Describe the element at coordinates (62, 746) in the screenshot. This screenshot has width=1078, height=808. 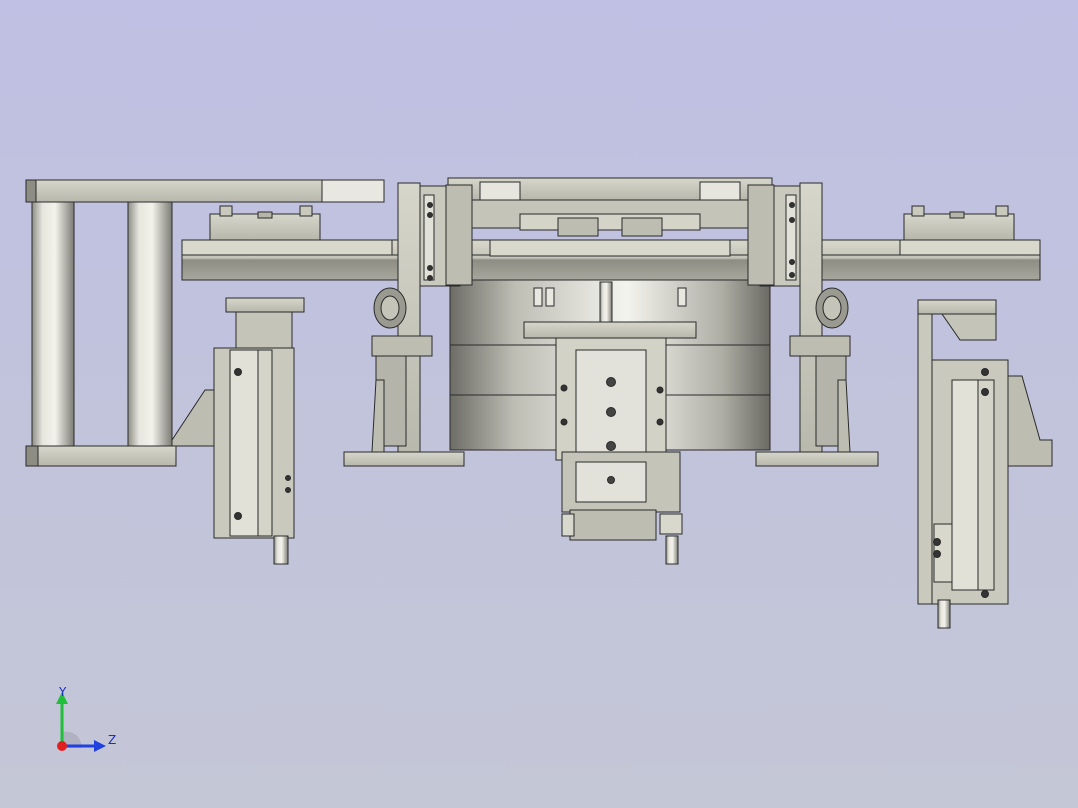
I see `x-axis-dot` at that location.